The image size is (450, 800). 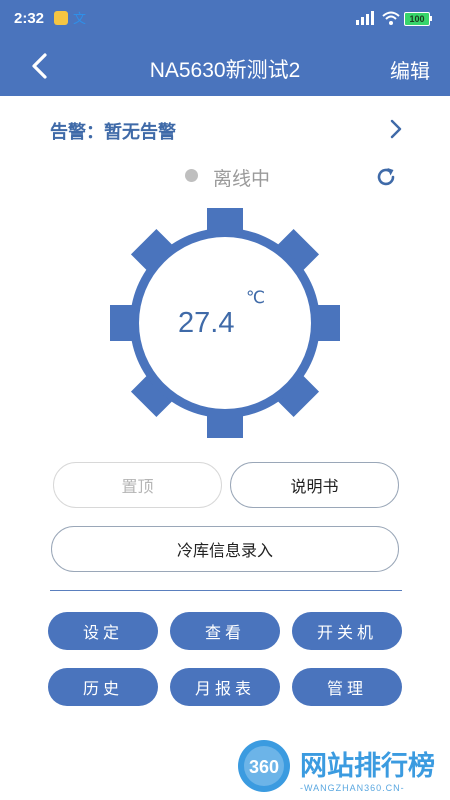 What do you see at coordinates (191, 175) in the screenshot?
I see `offline-status-dot` at bounding box center [191, 175].